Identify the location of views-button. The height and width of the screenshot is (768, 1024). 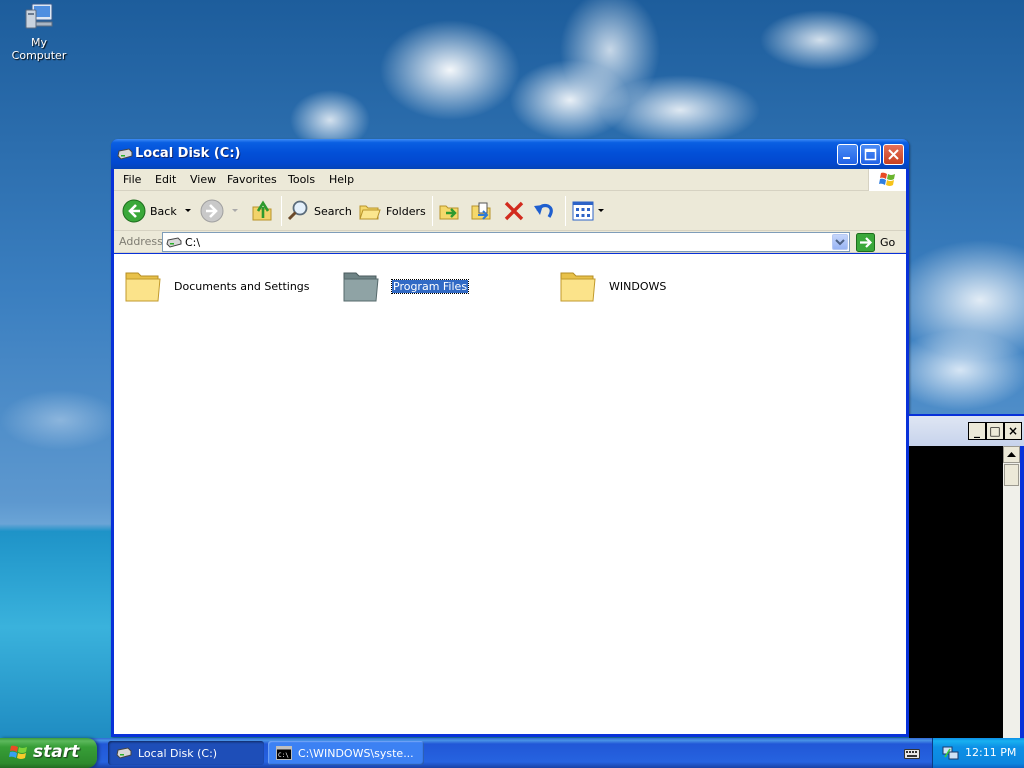
(588, 211).